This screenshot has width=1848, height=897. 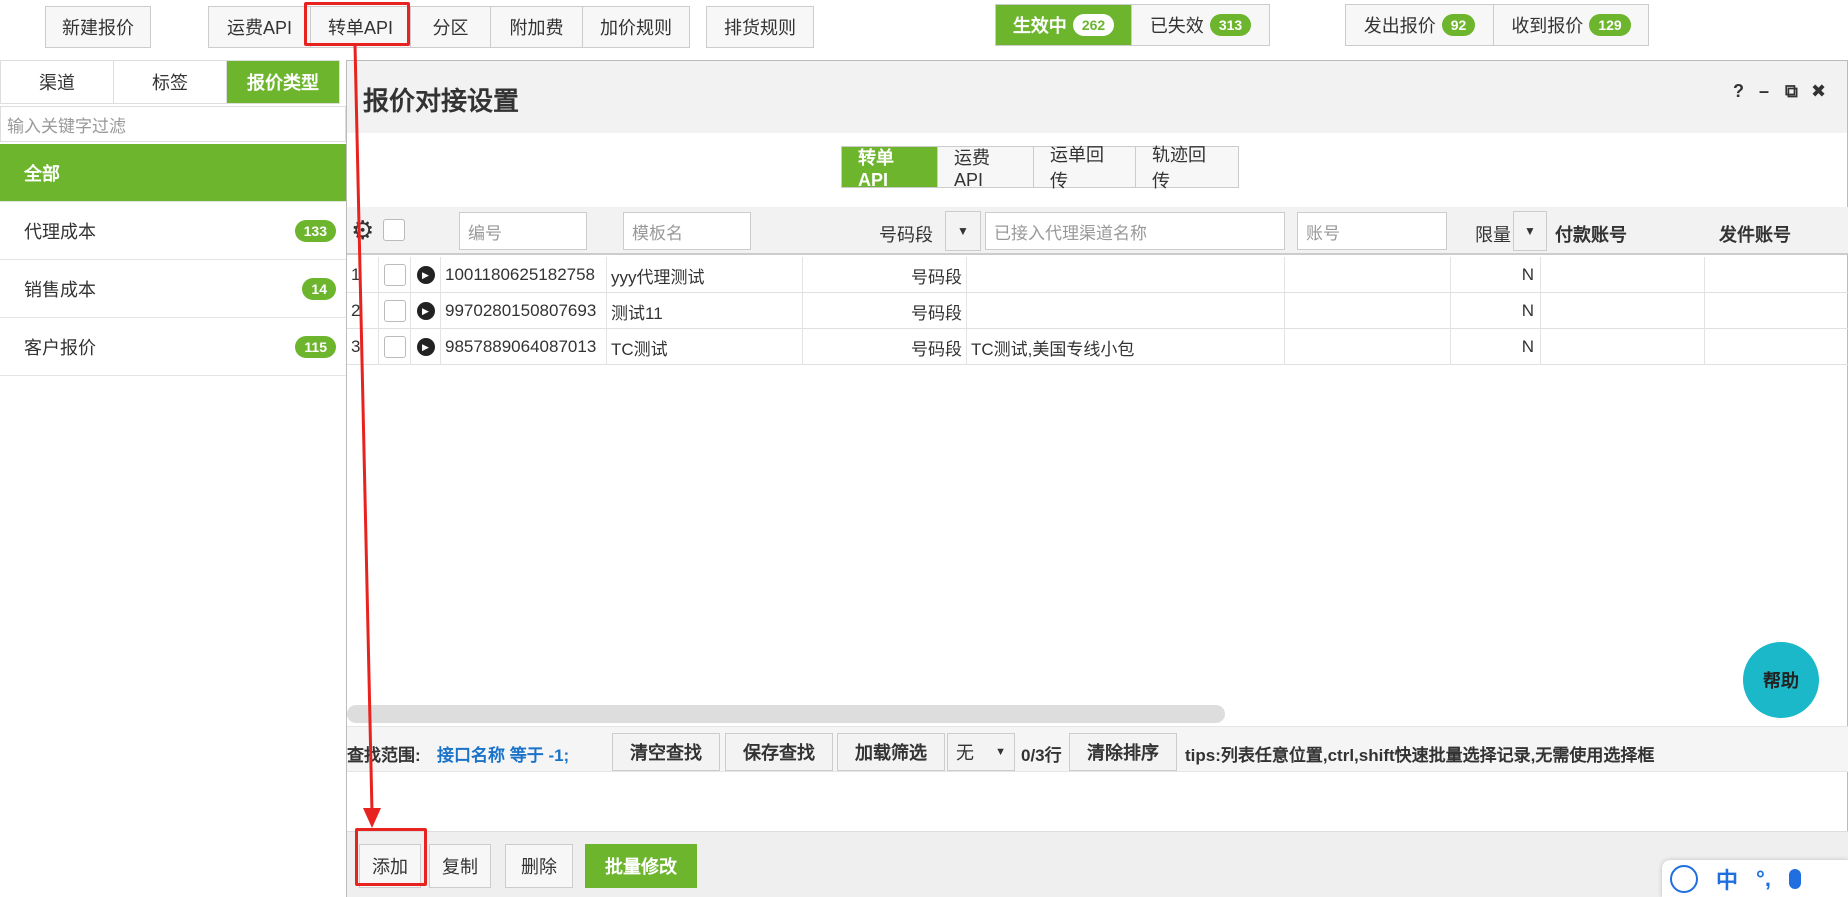 I want to click on dialog-title: 报价对接设置, so click(x=441, y=101).